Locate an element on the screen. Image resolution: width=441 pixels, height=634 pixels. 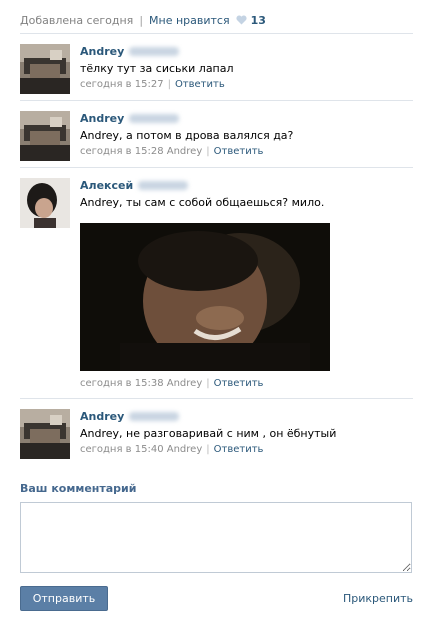
comment-time: сегодня в 15:40 is located at coordinates (122, 449).